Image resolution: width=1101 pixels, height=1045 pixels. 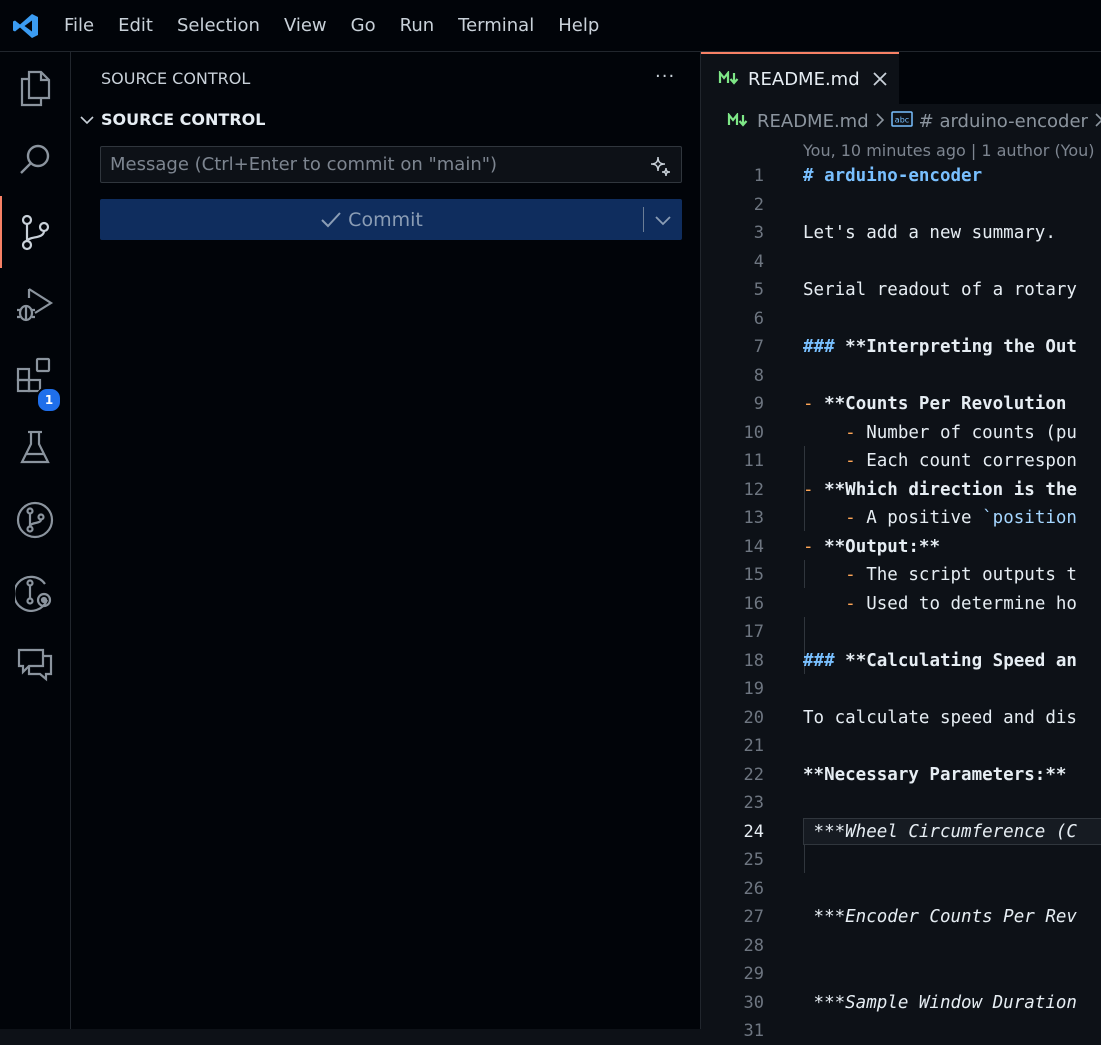 What do you see at coordinates (961, 575) in the screenshot?
I see `line-text: - The script outputs t` at bounding box center [961, 575].